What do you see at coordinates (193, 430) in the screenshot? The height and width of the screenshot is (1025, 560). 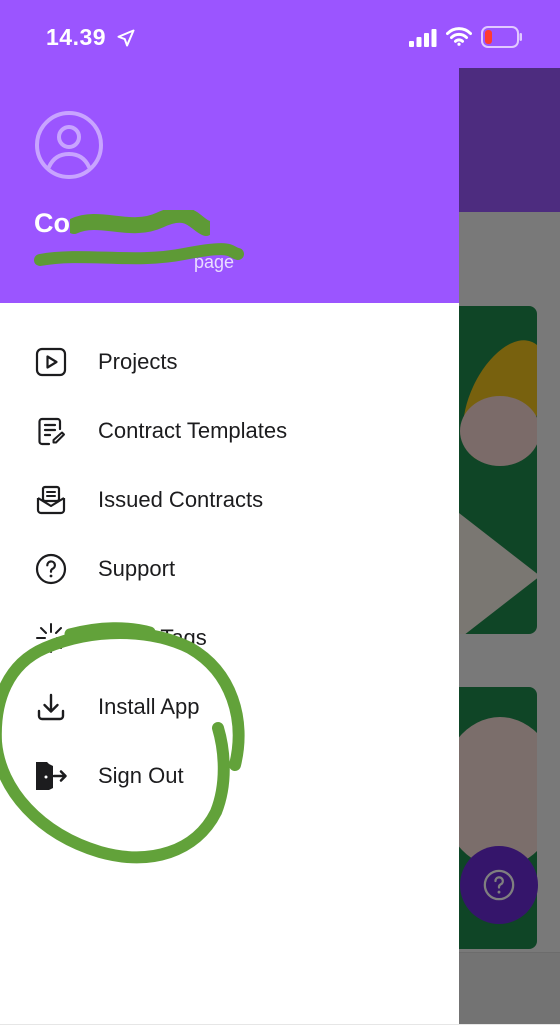 I see `menu-item-label: Contract Templates` at bounding box center [193, 430].